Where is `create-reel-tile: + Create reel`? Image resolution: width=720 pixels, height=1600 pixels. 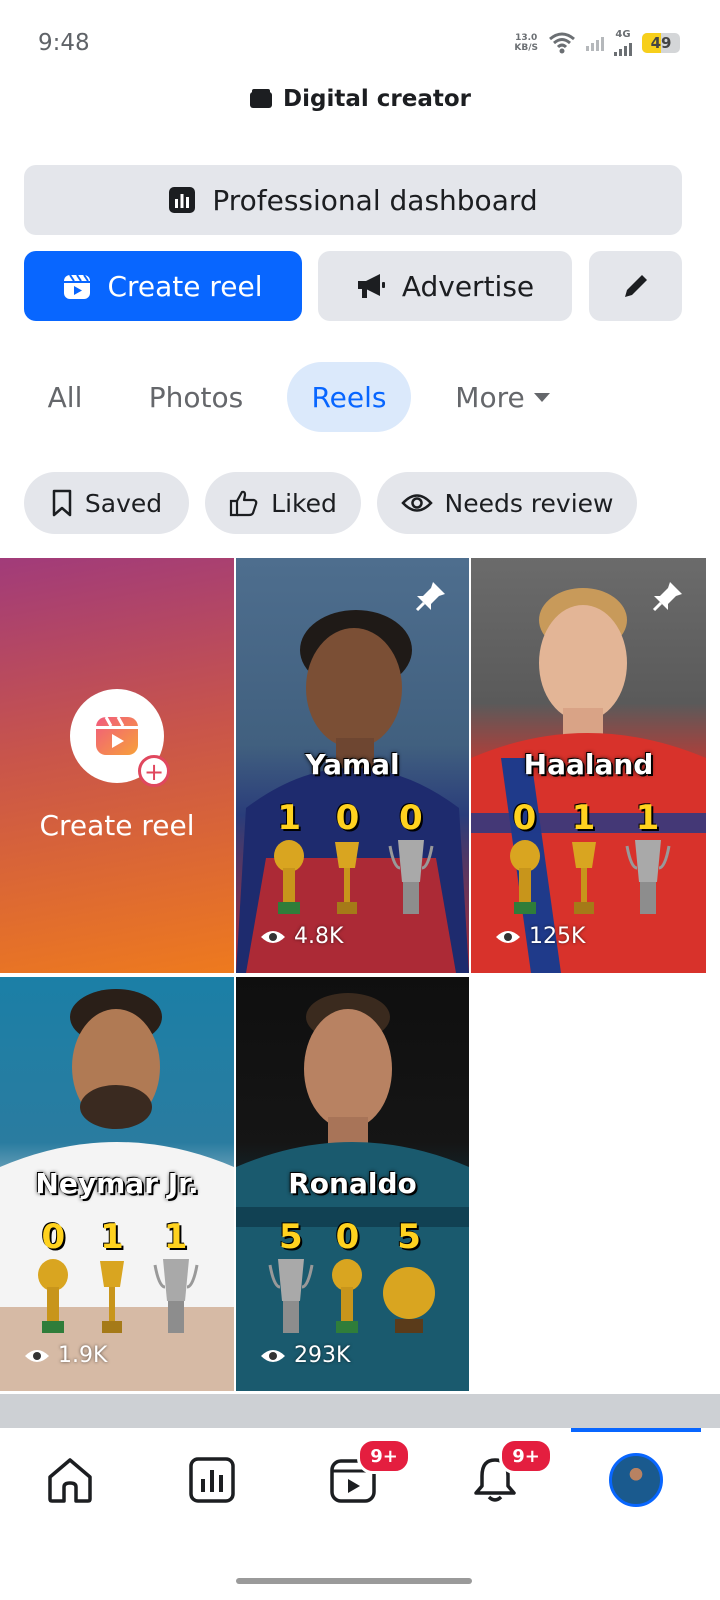
create-reel-tile: + Create reel is located at coordinates (117, 765).